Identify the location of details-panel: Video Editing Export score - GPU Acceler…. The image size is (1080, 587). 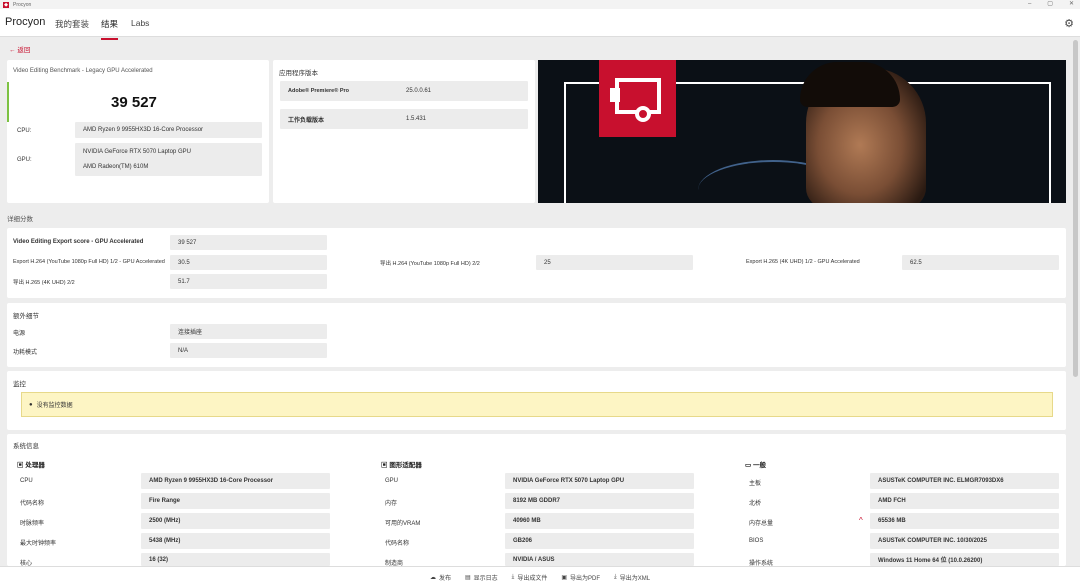
(536, 263).